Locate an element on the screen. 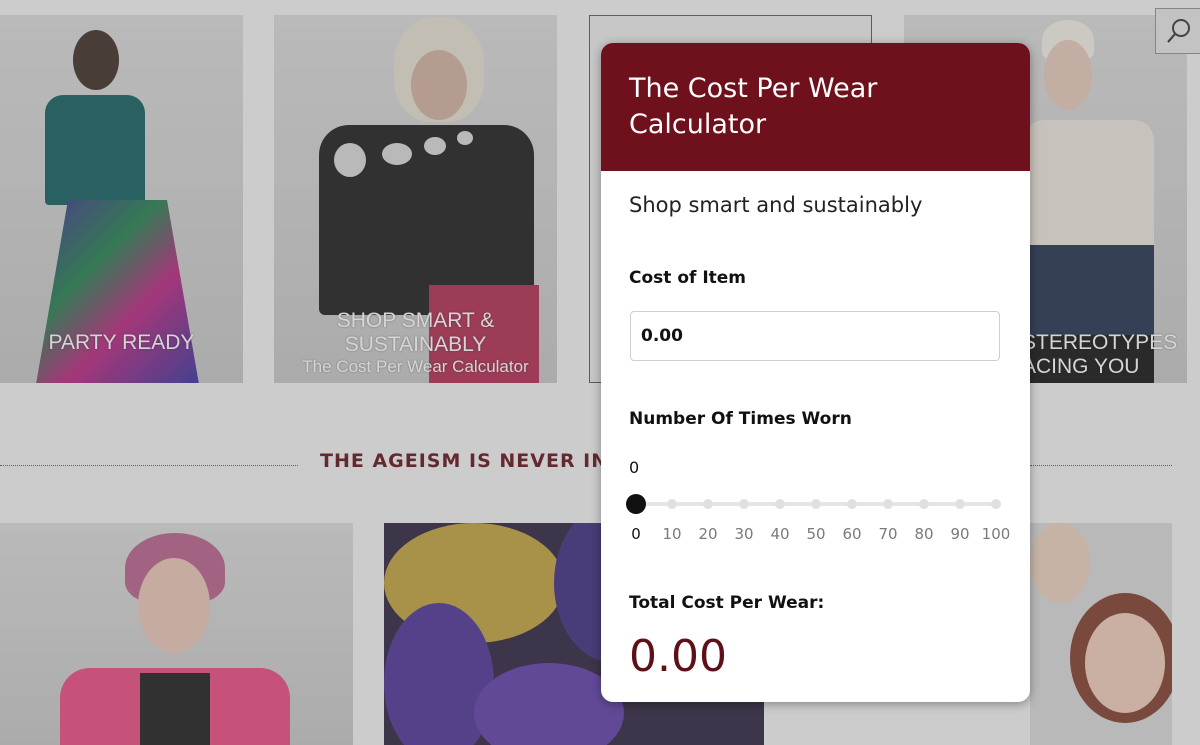  slider-tick-label: 100 is located at coordinates (996, 534).